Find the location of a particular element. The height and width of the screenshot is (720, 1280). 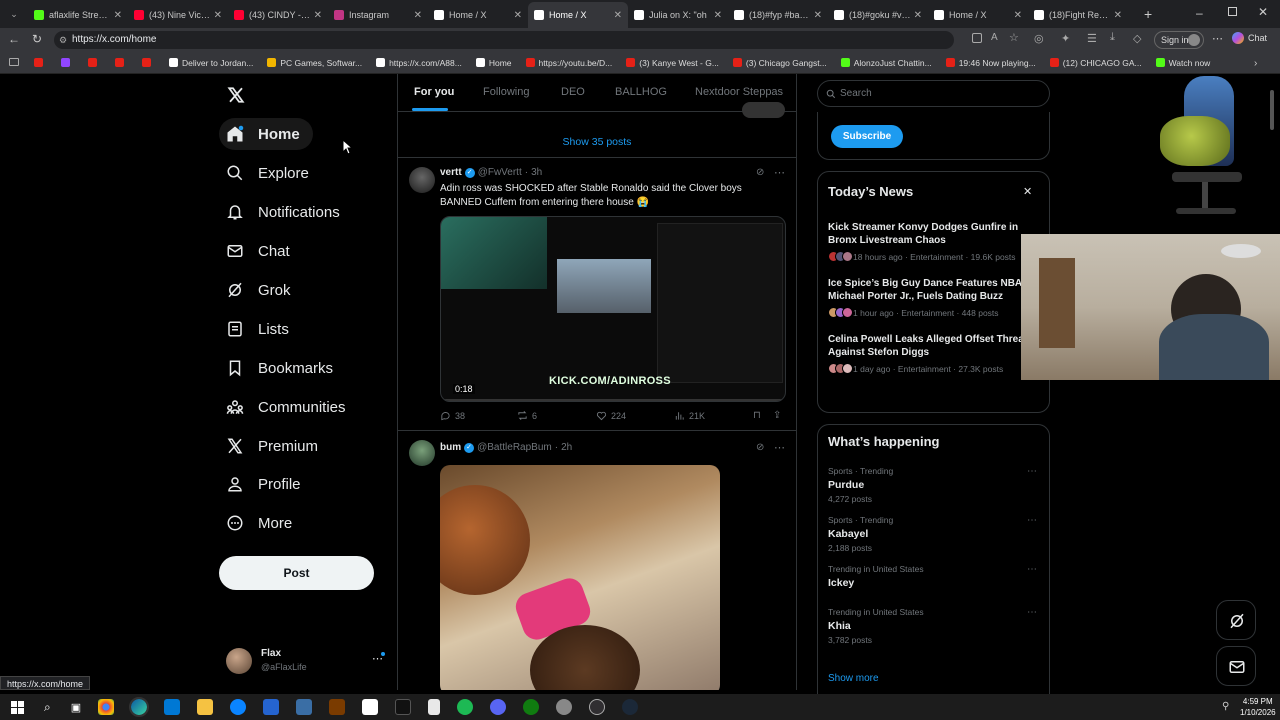

nav-item-home: Home is located at coordinates (263, 134).